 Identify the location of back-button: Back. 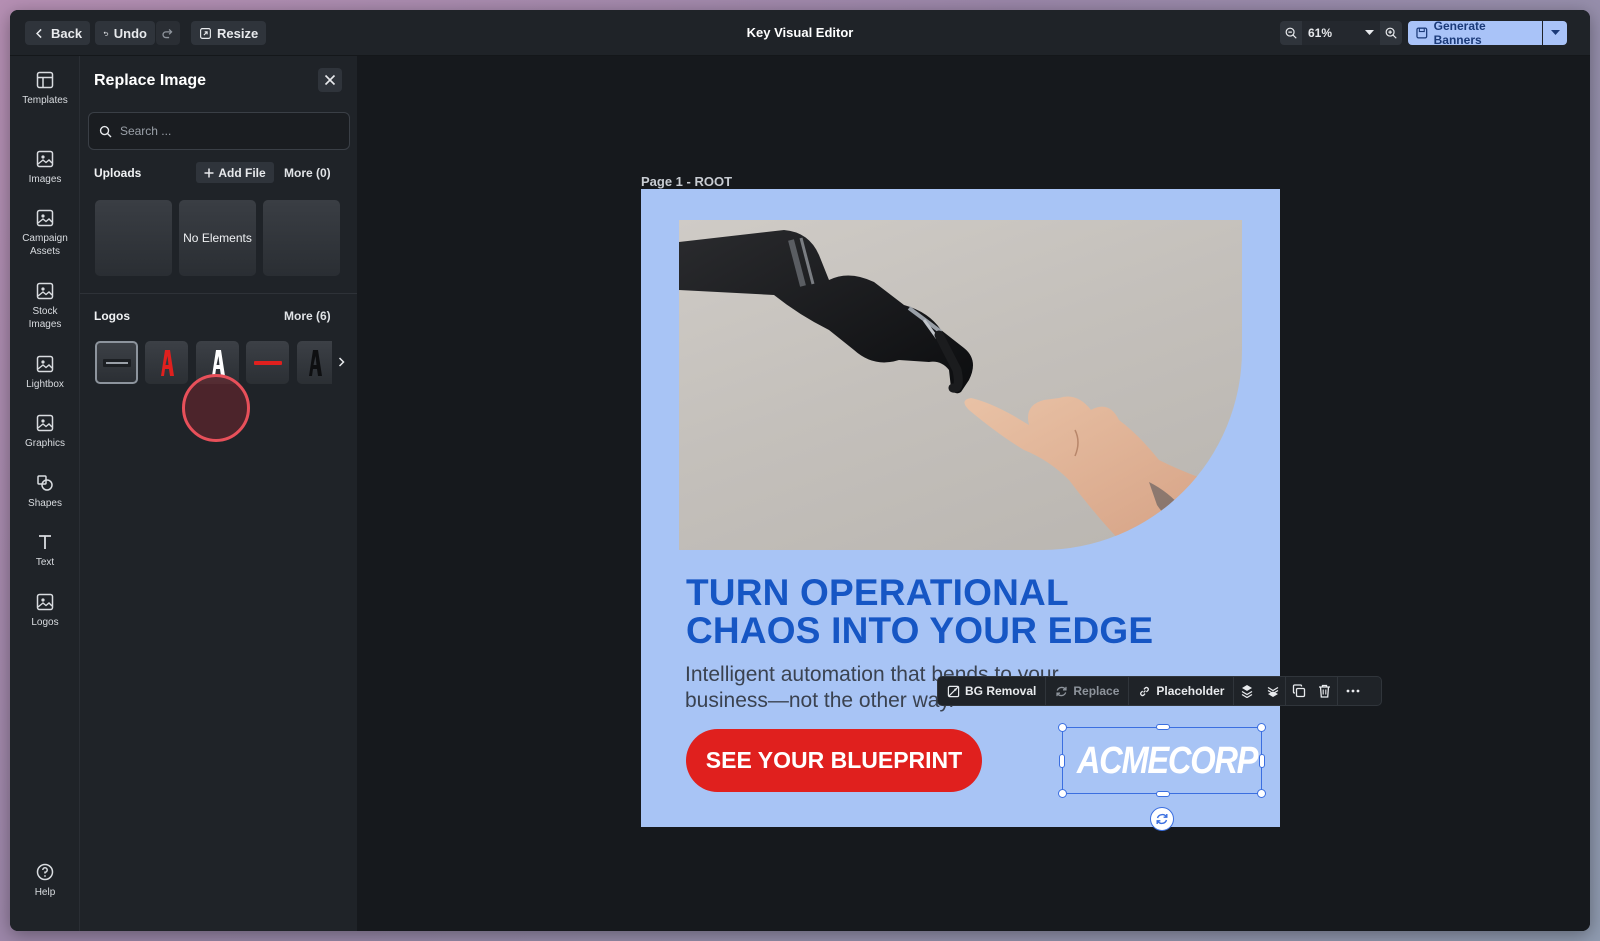
(58, 33).